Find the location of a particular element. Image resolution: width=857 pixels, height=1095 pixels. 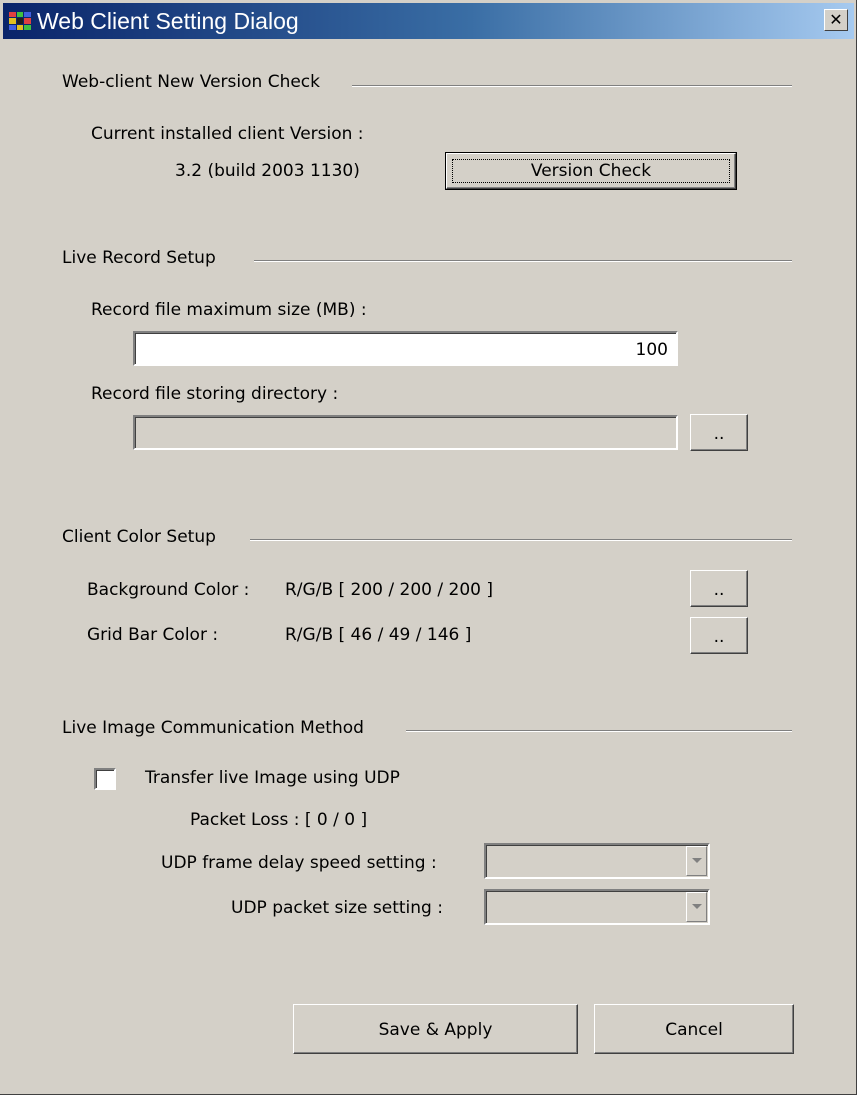

udp-frame-delay-dropdown is located at coordinates (597, 861).